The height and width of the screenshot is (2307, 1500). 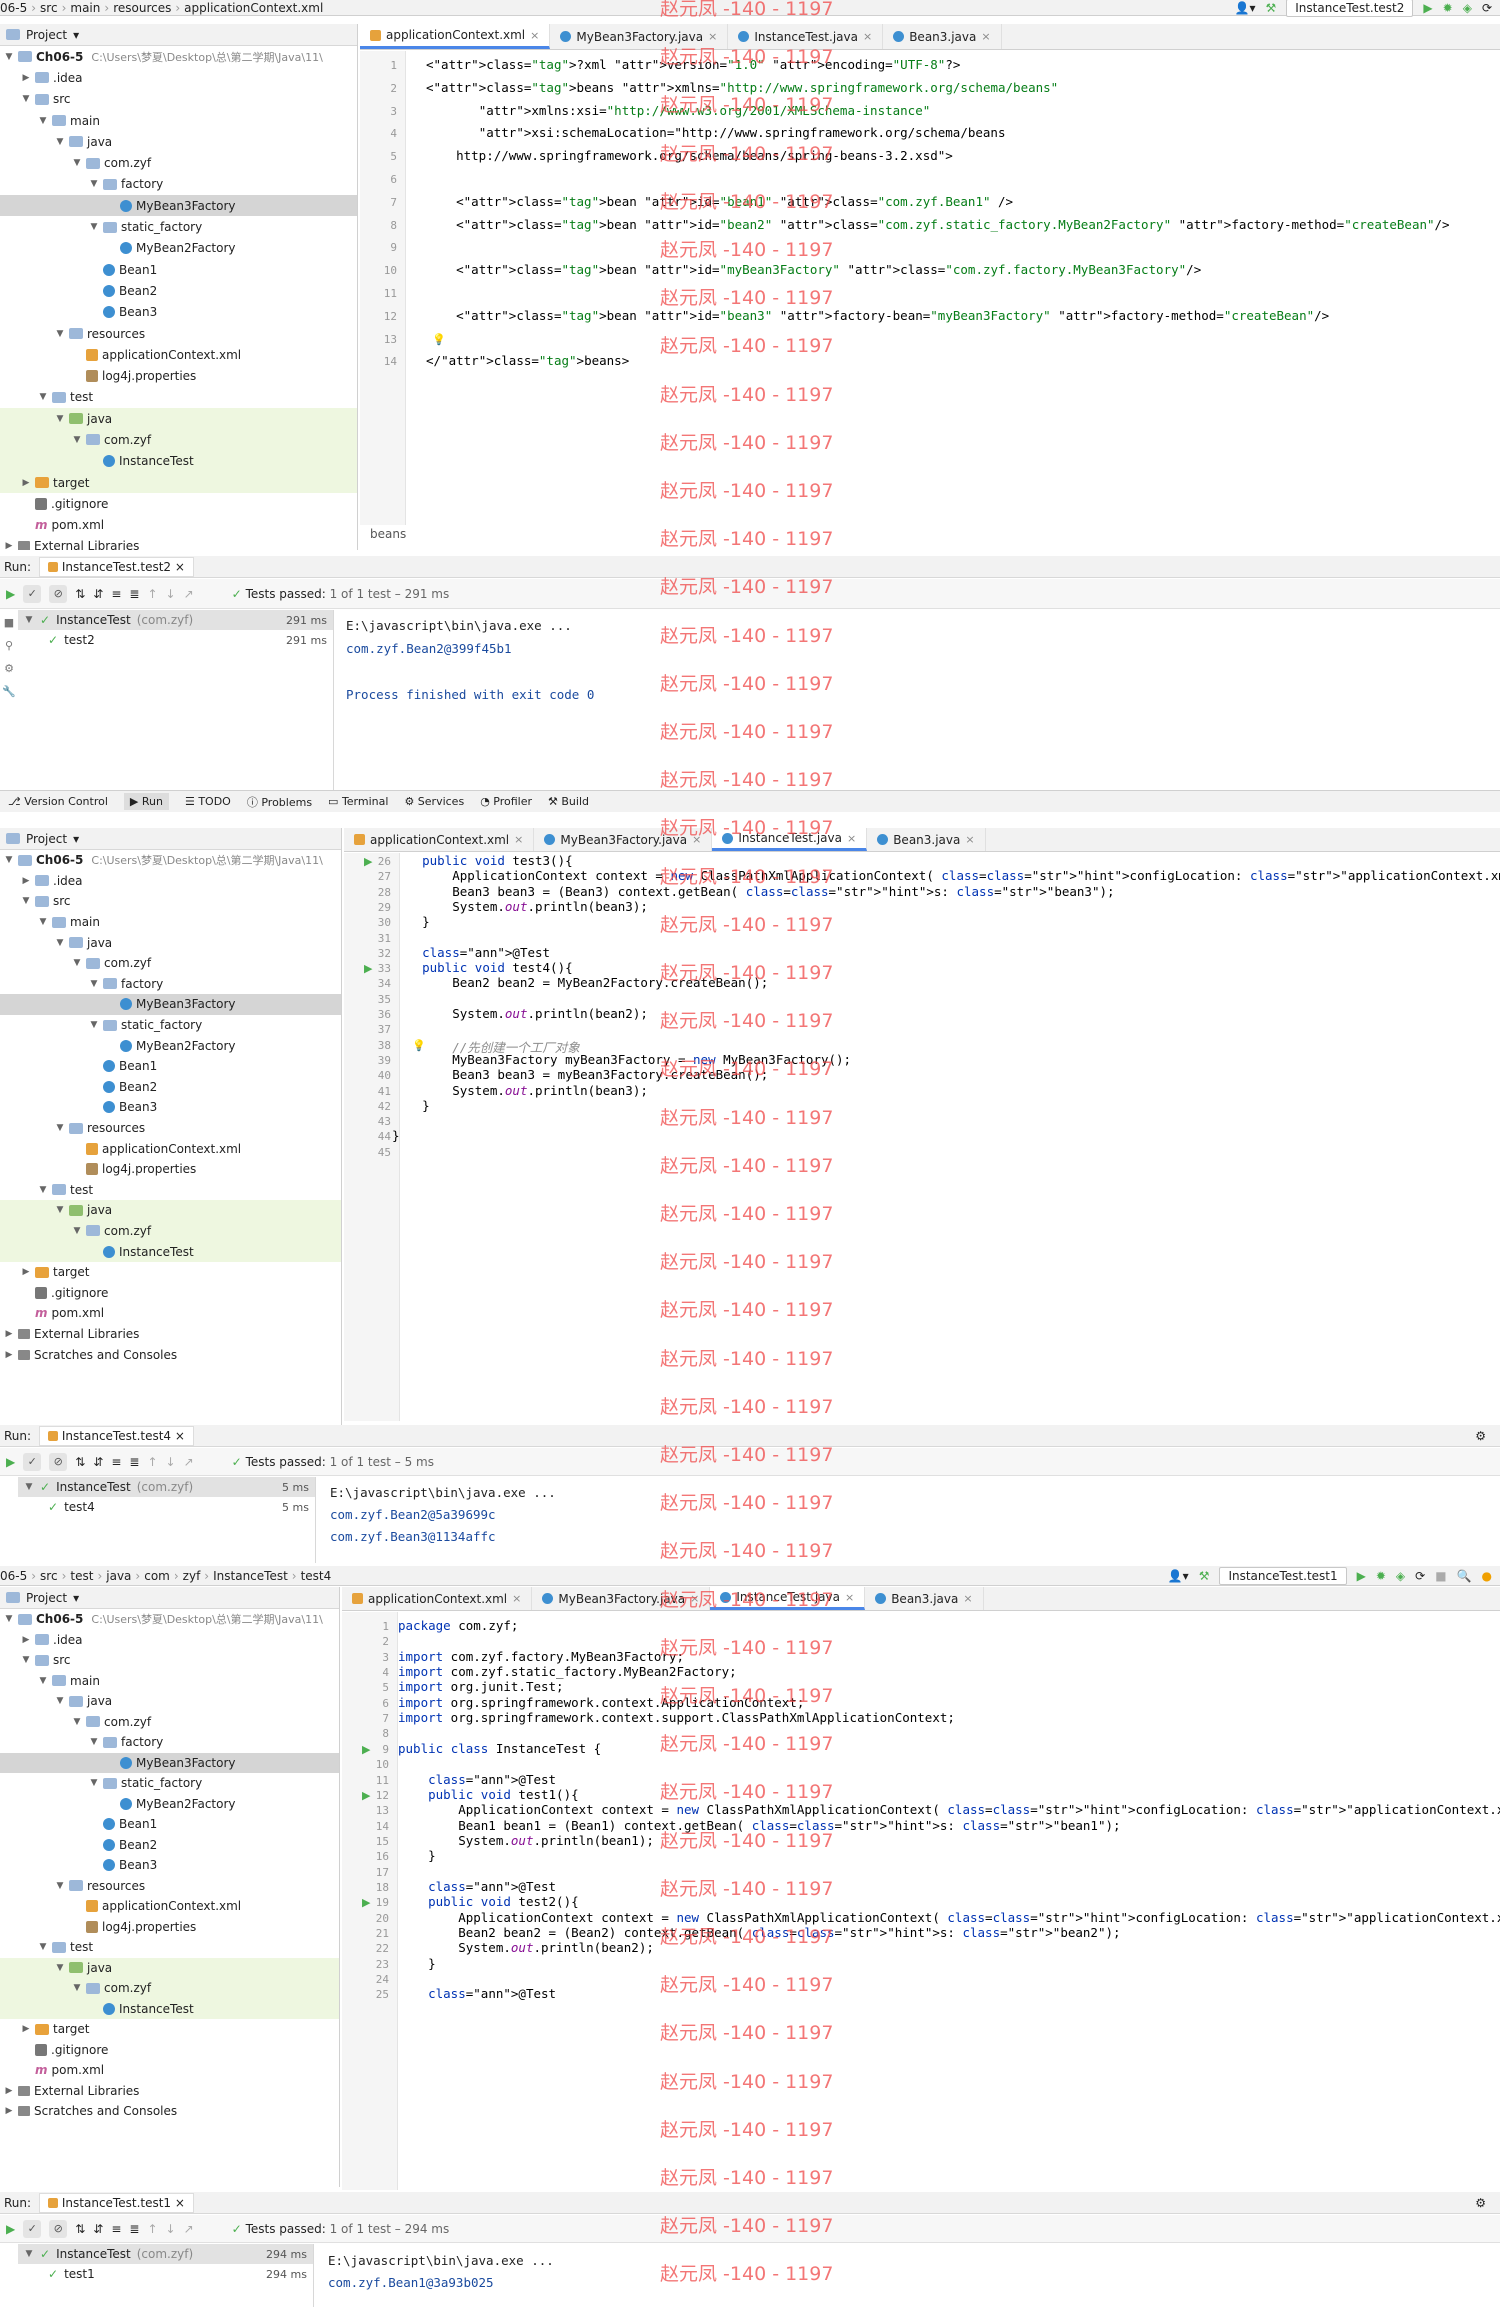 I want to click on tool-window-tab: ⚒ Build, so click(x=568, y=801).